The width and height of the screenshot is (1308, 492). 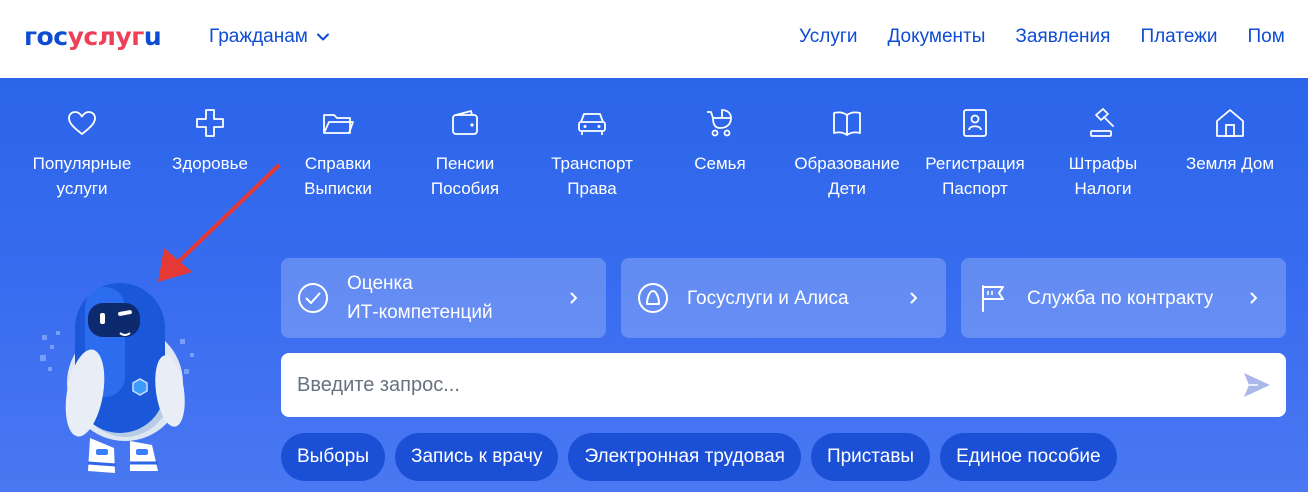 What do you see at coordinates (720, 123) in the screenshot?
I see `stroller-icon` at bounding box center [720, 123].